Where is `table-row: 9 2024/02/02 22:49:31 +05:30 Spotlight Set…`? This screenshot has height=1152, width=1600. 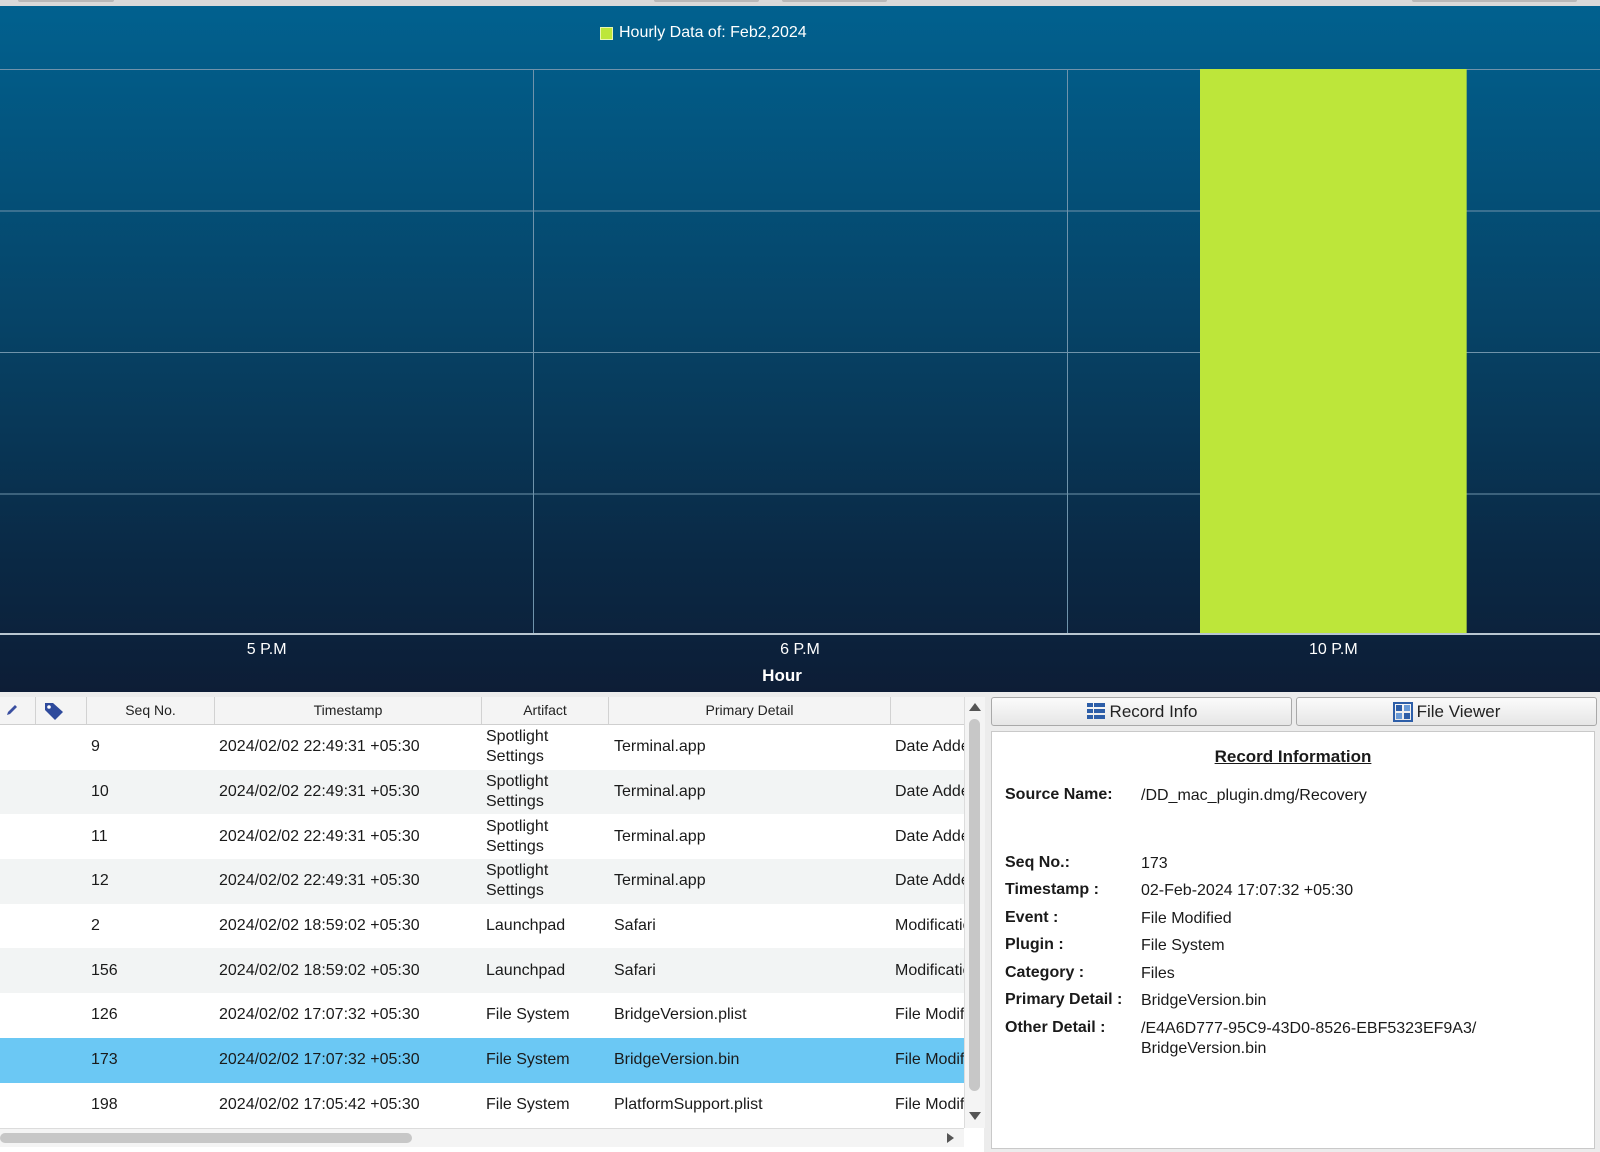 table-row: 9 2024/02/02 22:49:31 +05:30 Spotlight Set… is located at coordinates (482, 747).